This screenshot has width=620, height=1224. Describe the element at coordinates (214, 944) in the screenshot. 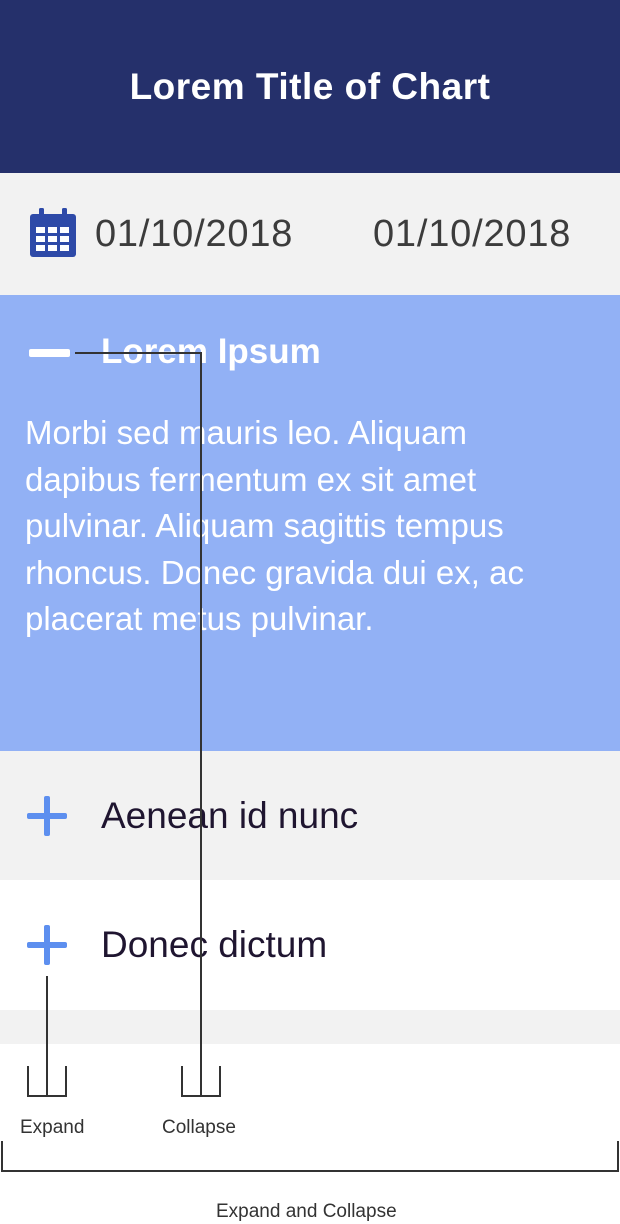

I see `accordion-item-label: Donec dictum` at that location.